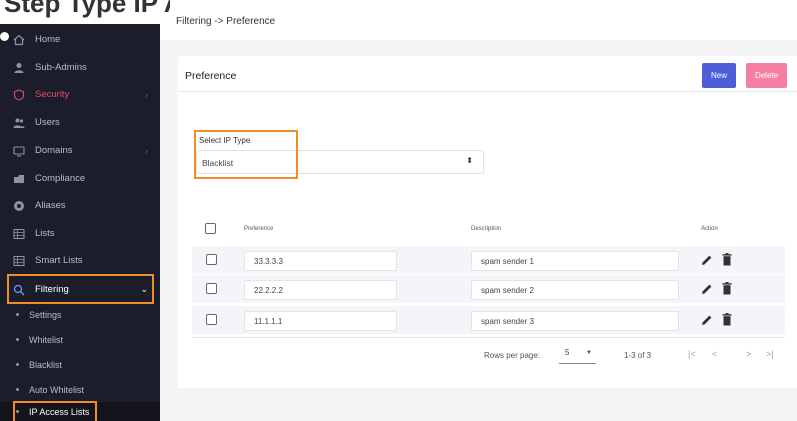 The width and height of the screenshot is (797, 421). Describe the element at coordinates (47, 122) in the screenshot. I see `sidebar-item-label: Users` at that location.